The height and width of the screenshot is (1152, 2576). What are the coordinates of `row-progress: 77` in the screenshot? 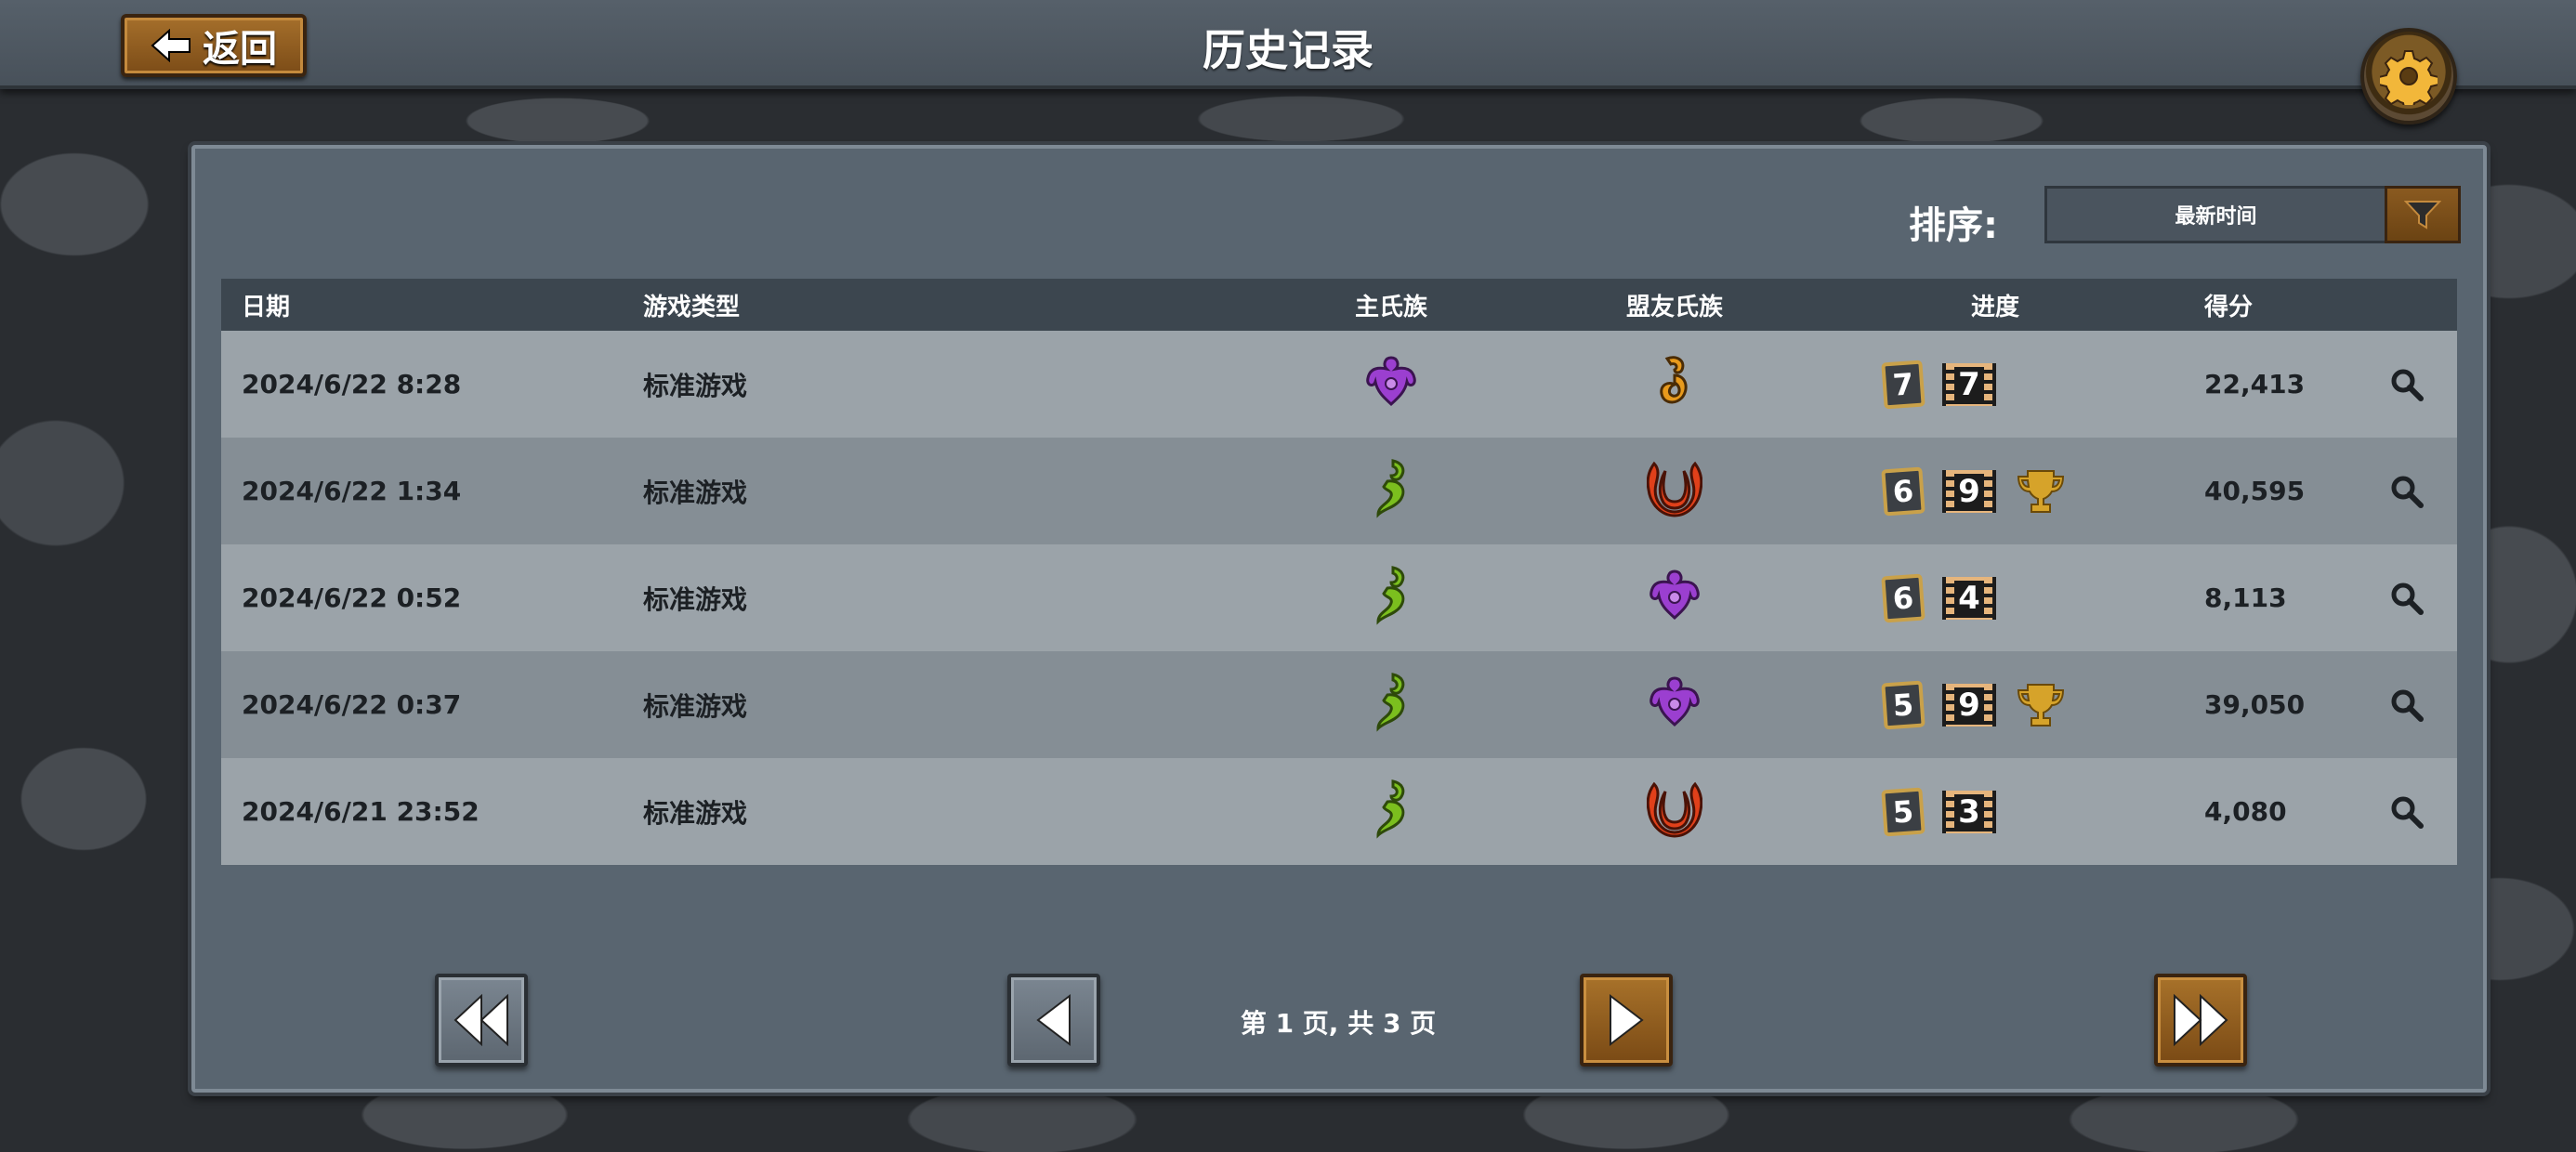 It's located at (1995, 384).